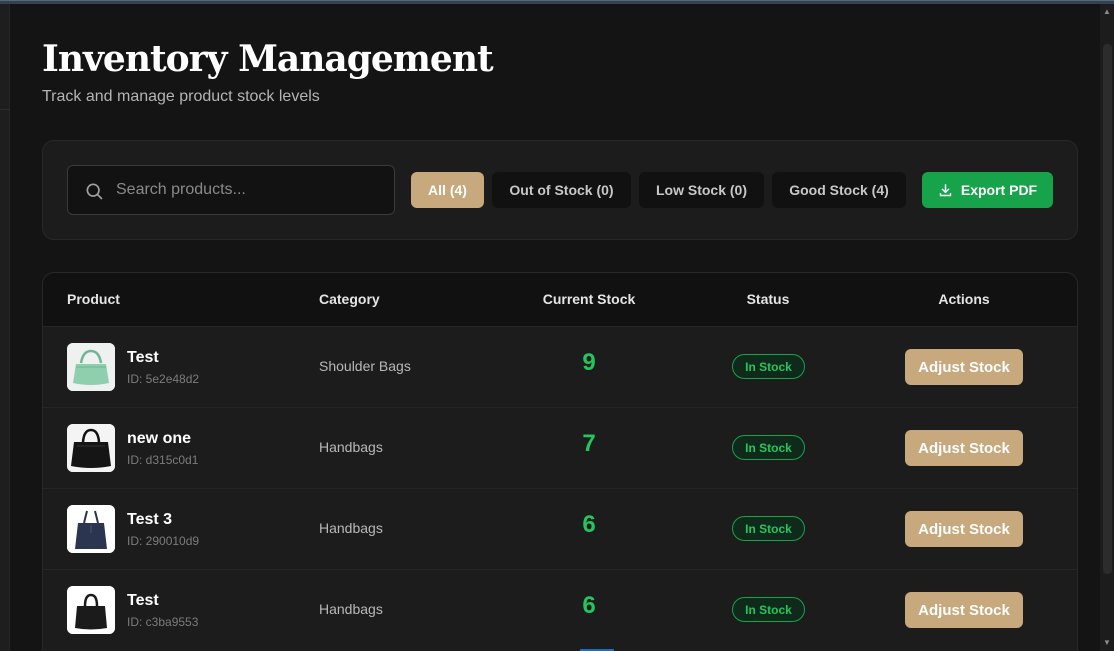  Describe the element at coordinates (91, 367) in the screenshot. I see `product-image-green-shoulder-bag` at that location.